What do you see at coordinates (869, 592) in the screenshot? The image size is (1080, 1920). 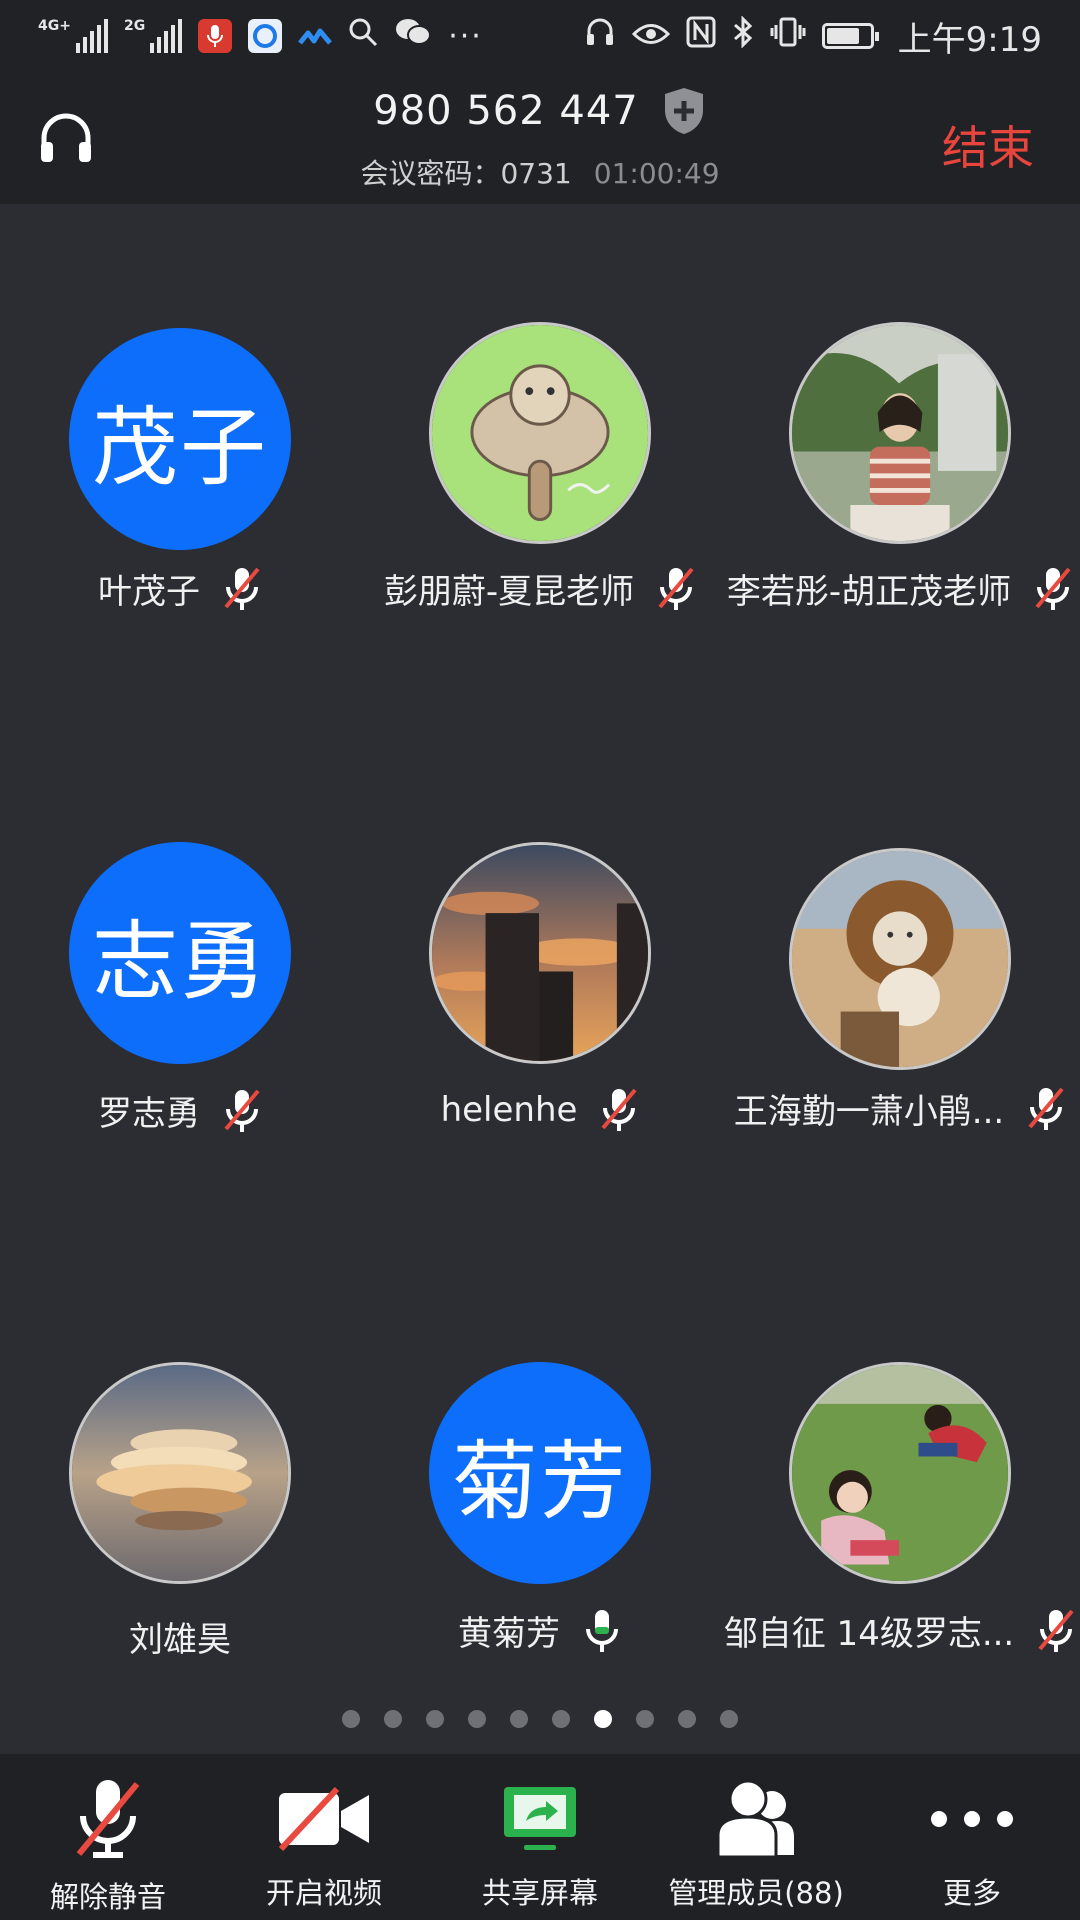 I see `participant-name: 李若彤-胡正茂老师` at bounding box center [869, 592].